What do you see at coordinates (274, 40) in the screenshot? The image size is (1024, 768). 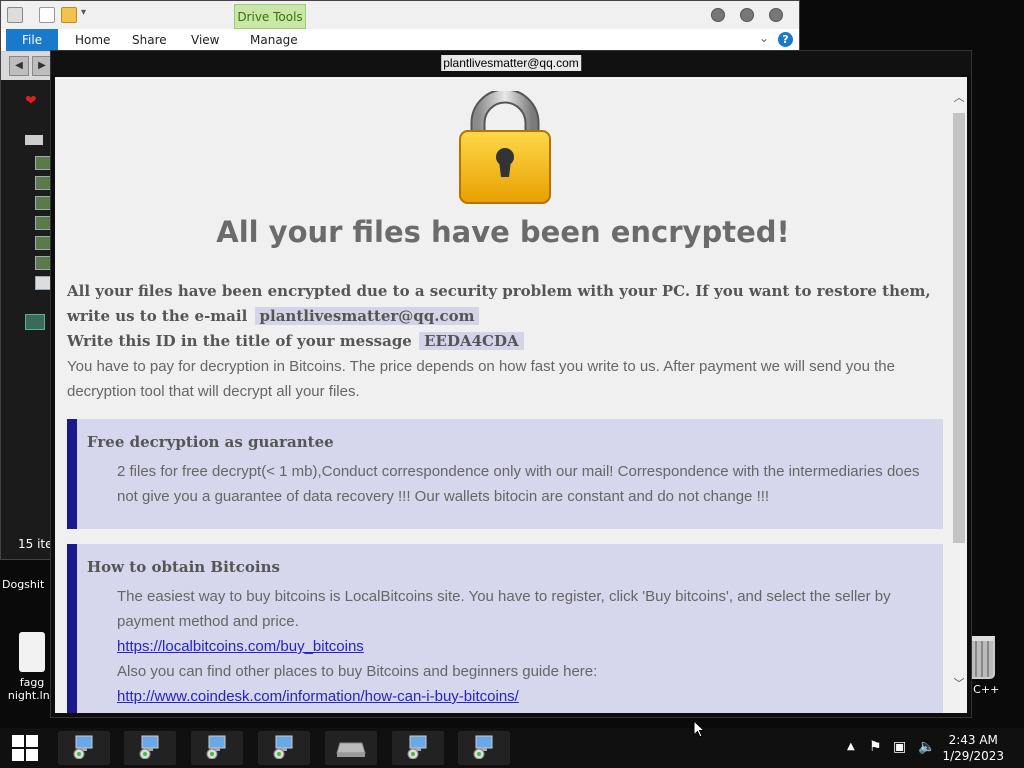 I see `tab-manage: Manage` at bounding box center [274, 40].